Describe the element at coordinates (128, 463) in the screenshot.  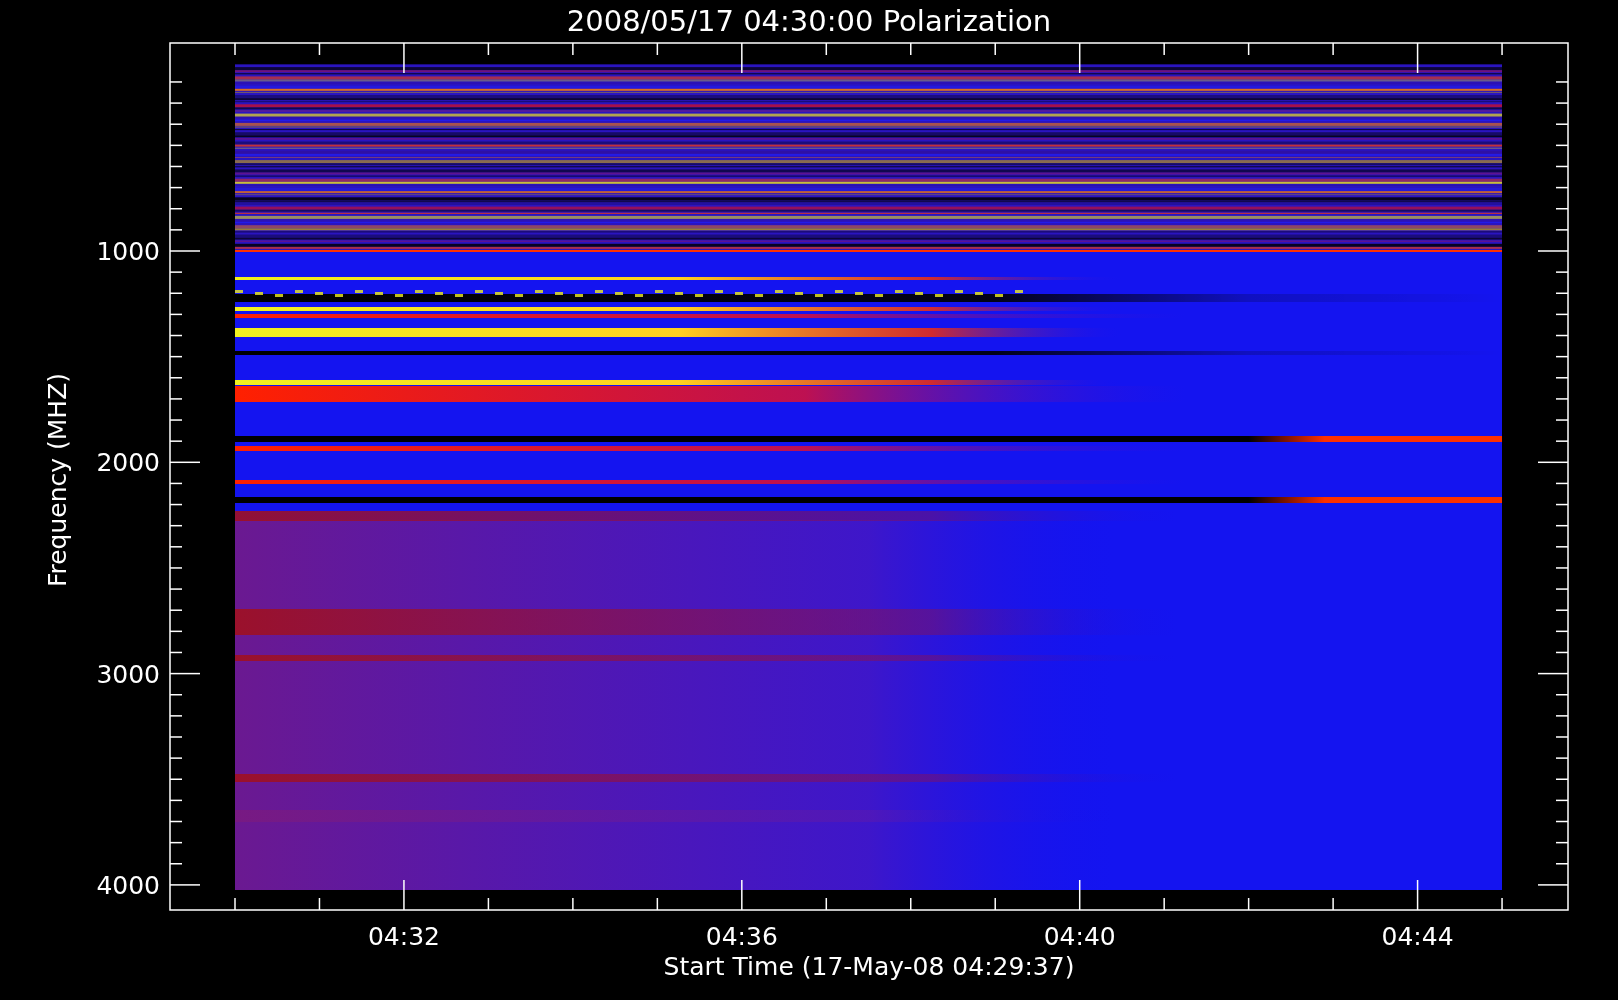
I see `tick-label: 2000` at that location.